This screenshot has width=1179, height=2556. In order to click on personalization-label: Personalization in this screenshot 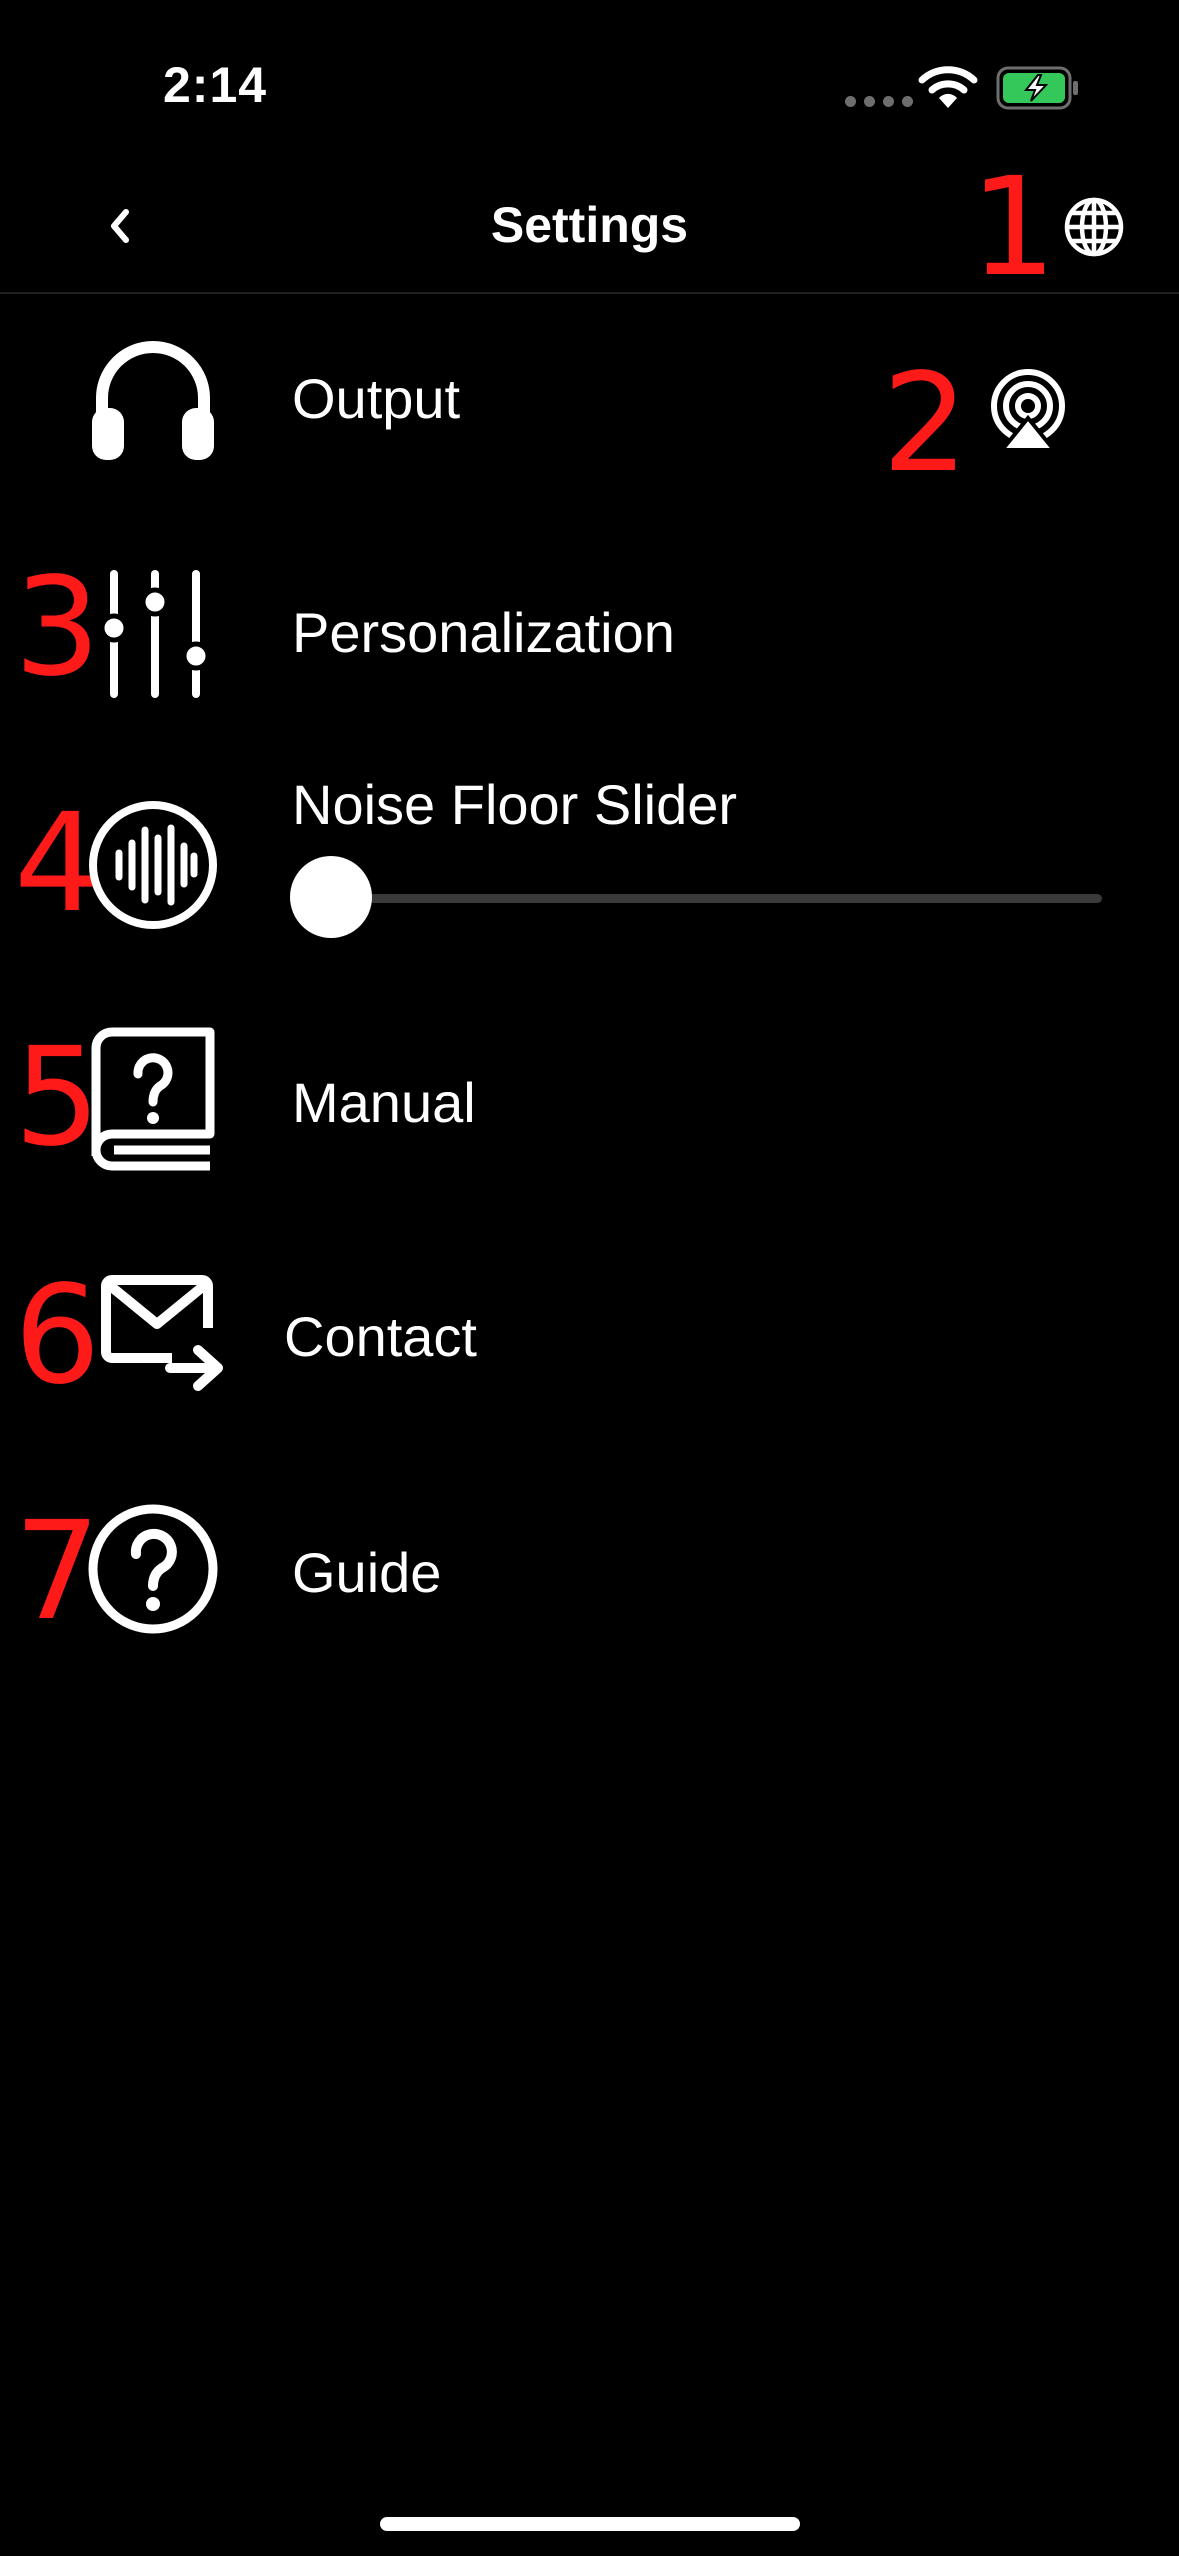, I will do `click(483, 632)`.